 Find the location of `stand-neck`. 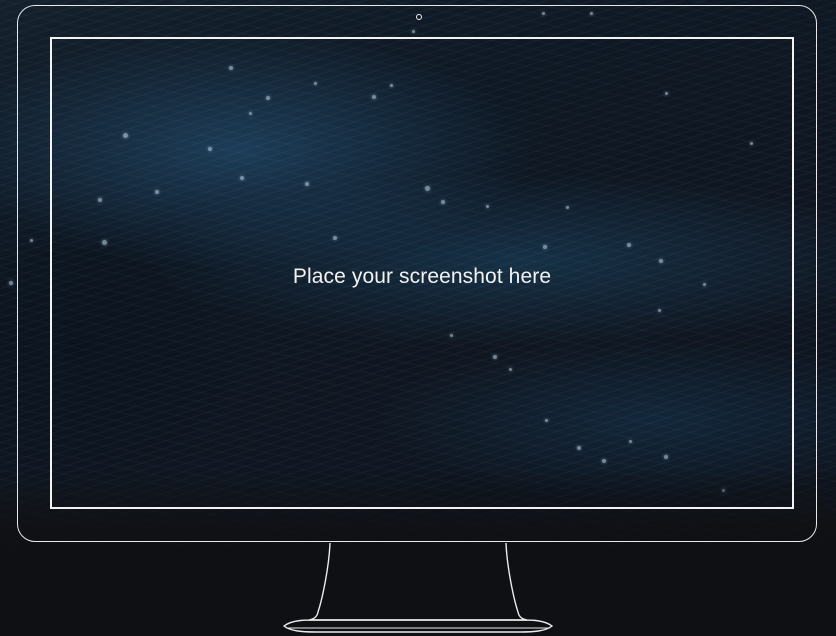

stand-neck is located at coordinates (418, 581).